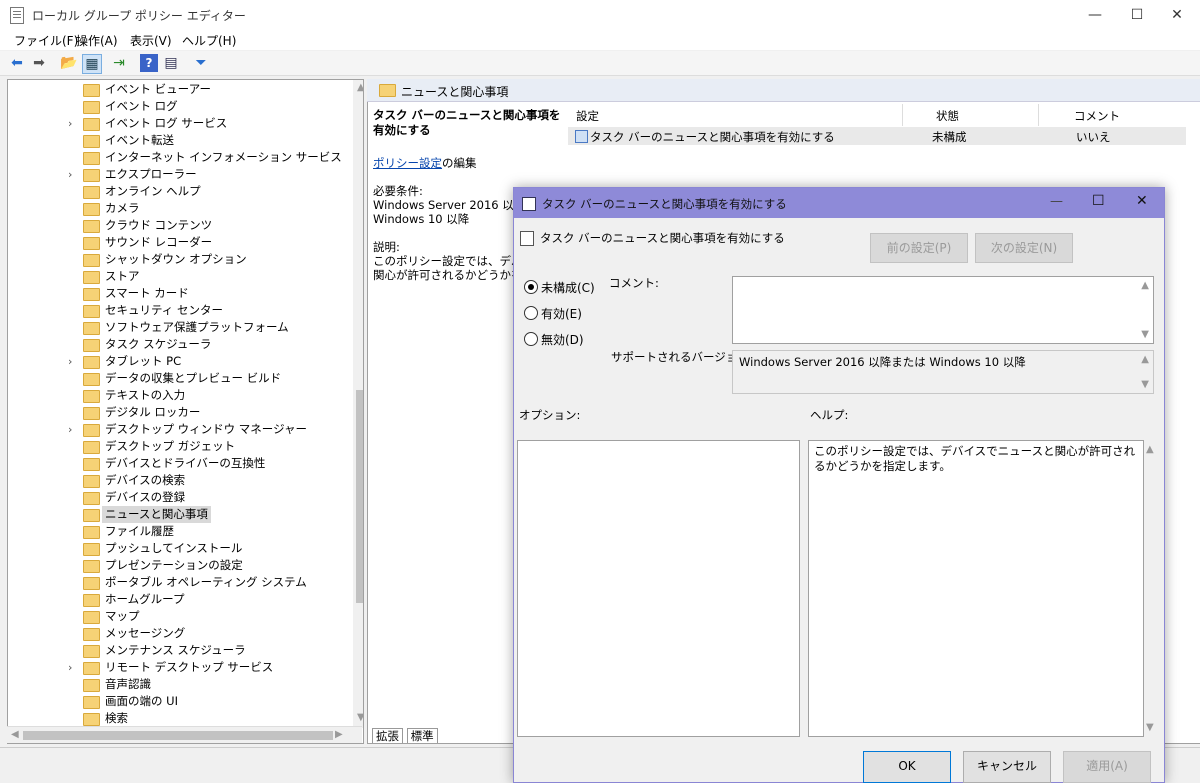 This screenshot has height=783, width=1200. Describe the element at coordinates (568, 287) in the screenshot. I see `radio-not-configured-label: 未構成(C)` at that location.